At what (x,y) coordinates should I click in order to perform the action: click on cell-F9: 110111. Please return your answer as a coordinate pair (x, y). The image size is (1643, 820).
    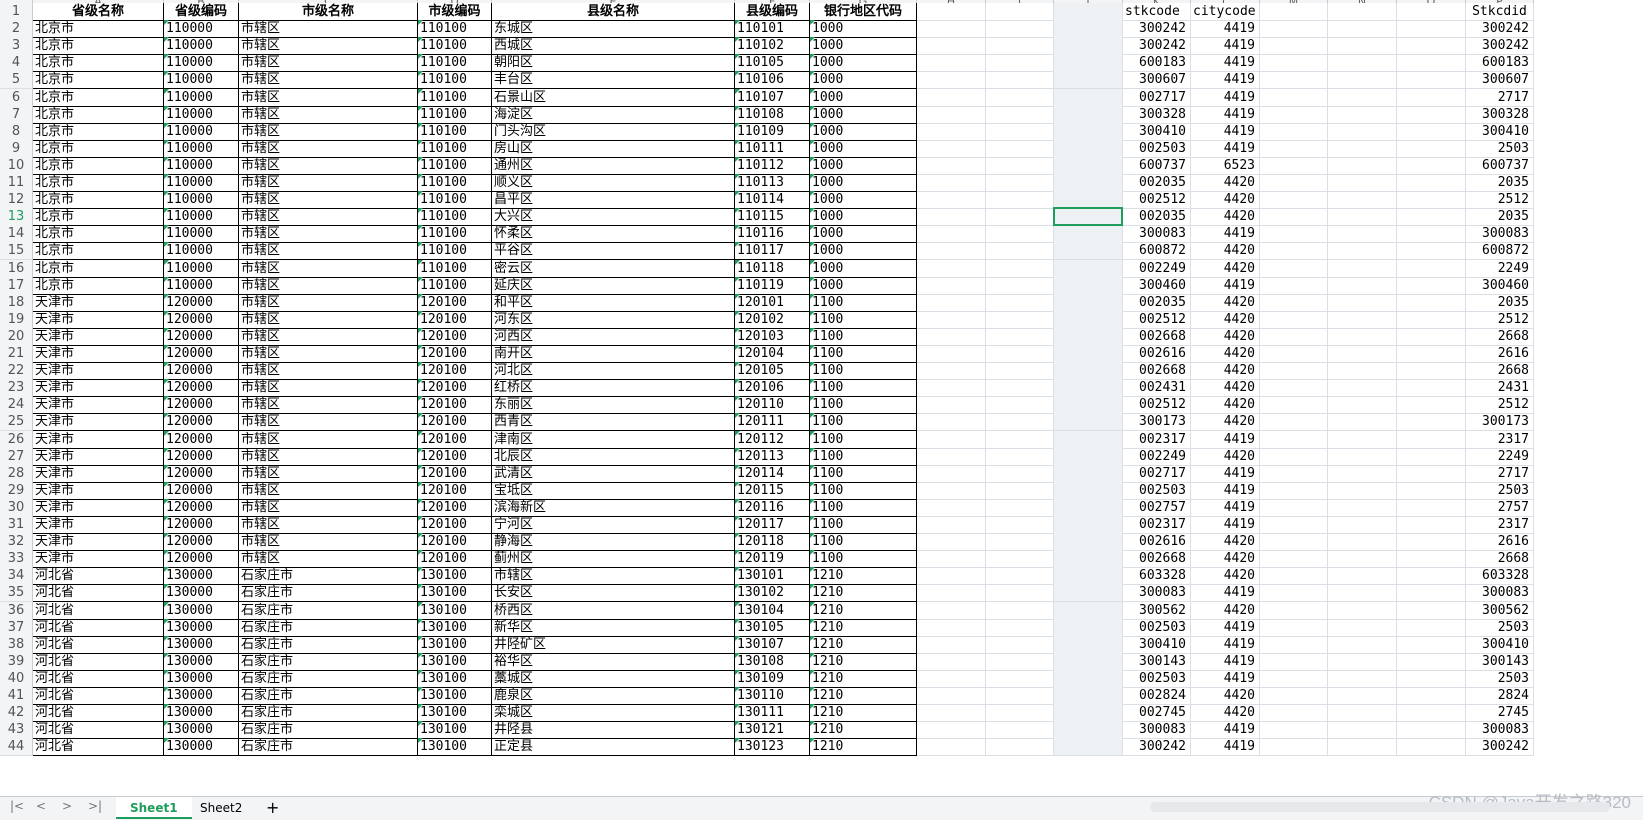
    Looking at the image, I should click on (772, 148).